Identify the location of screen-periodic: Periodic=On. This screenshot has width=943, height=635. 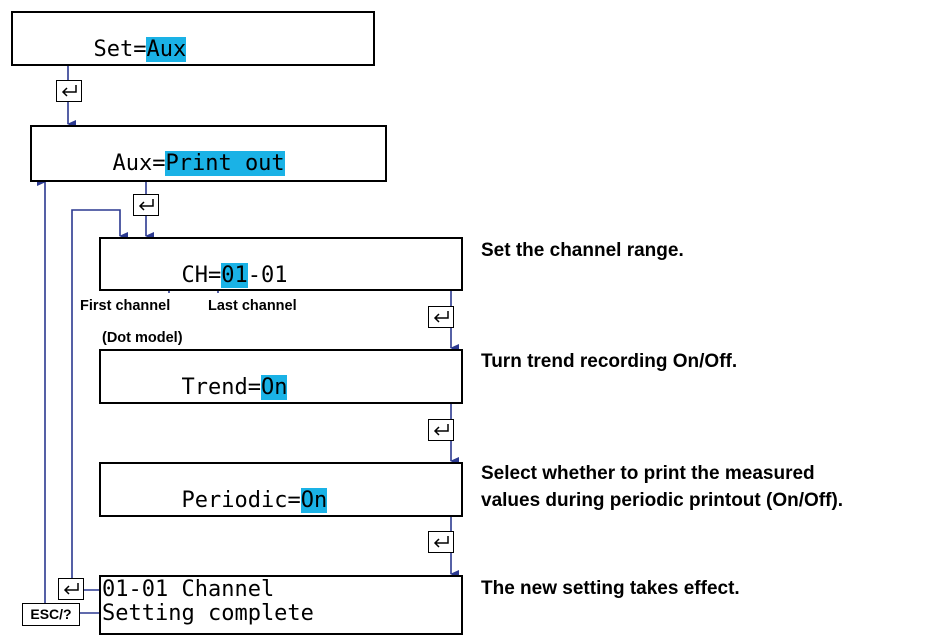
(281, 489).